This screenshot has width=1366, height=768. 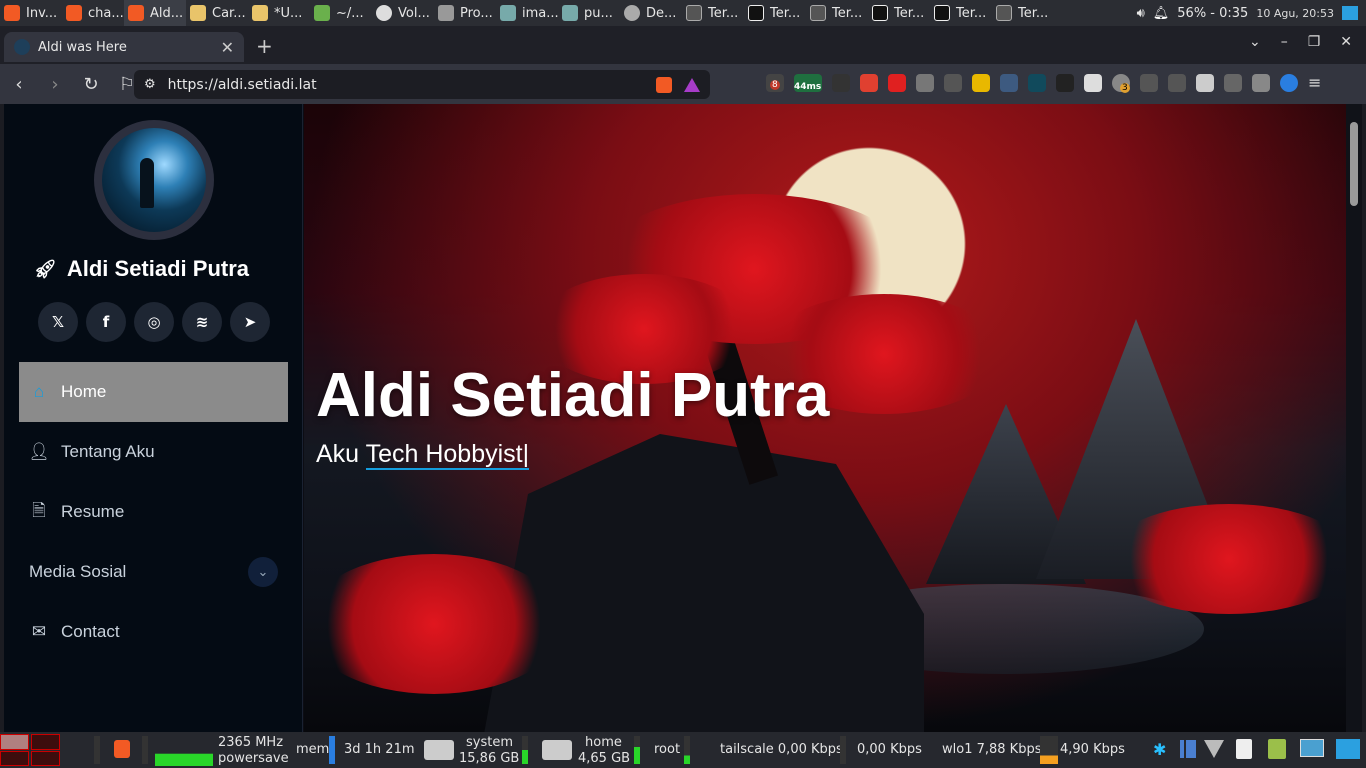 I want to click on puzzle-icon, so click(x=1149, y=83).